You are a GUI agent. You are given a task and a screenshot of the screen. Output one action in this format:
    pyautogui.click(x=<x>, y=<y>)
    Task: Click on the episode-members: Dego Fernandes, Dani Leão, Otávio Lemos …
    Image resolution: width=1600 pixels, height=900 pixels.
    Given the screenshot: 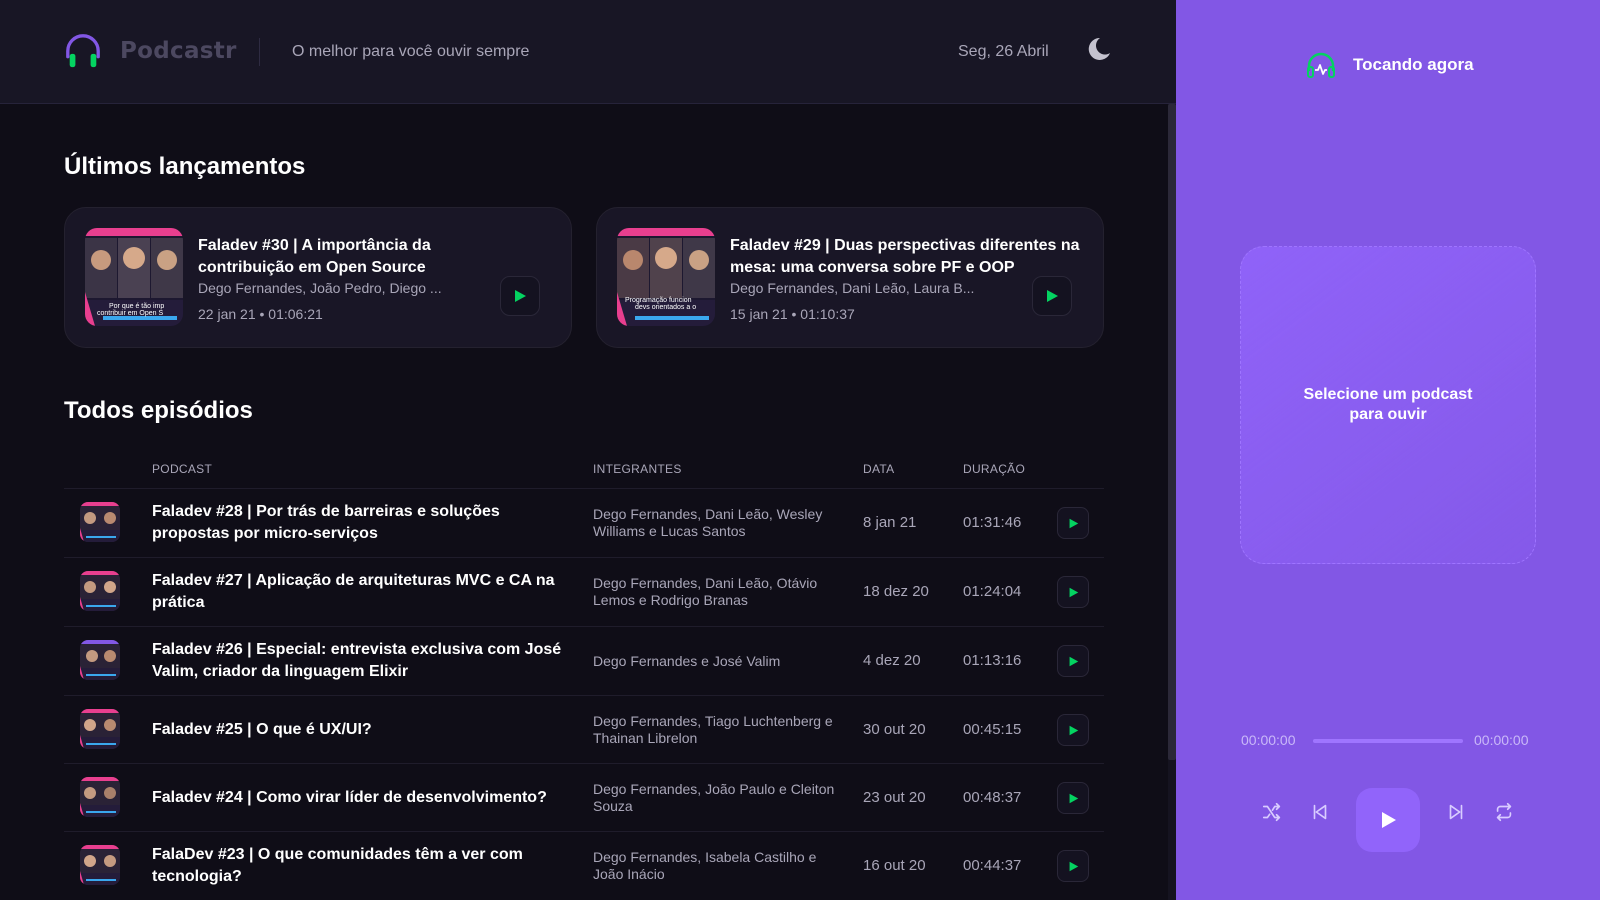 What is the action you would take?
    pyautogui.click(x=705, y=591)
    